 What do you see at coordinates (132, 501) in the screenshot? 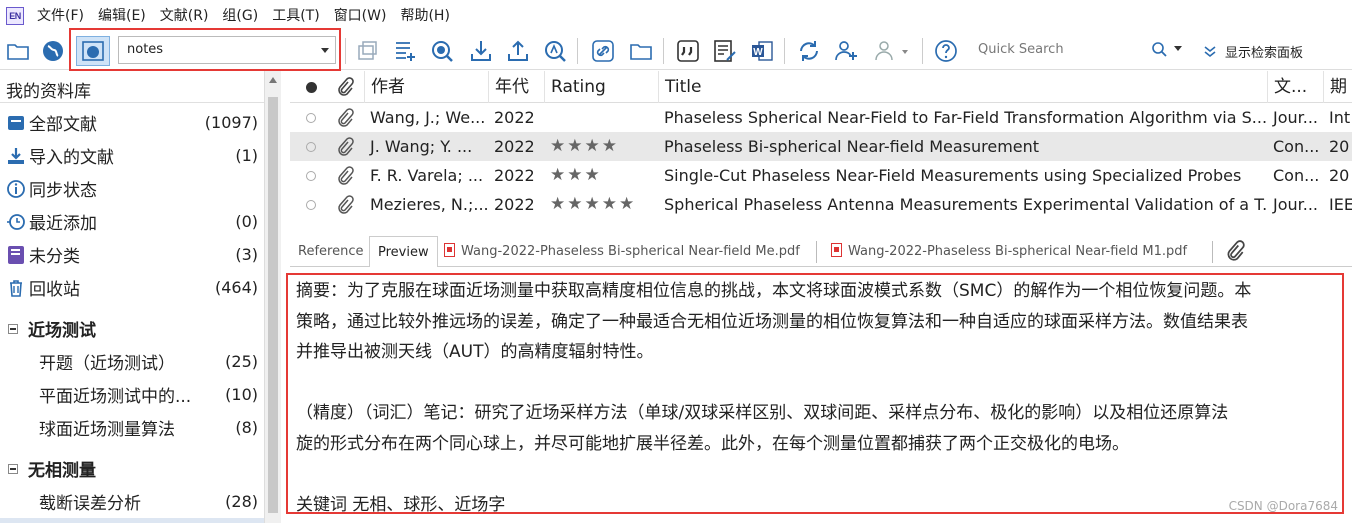
I see `sidebar-group-item: 截断误差分析 (28)` at bounding box center [132, 501].